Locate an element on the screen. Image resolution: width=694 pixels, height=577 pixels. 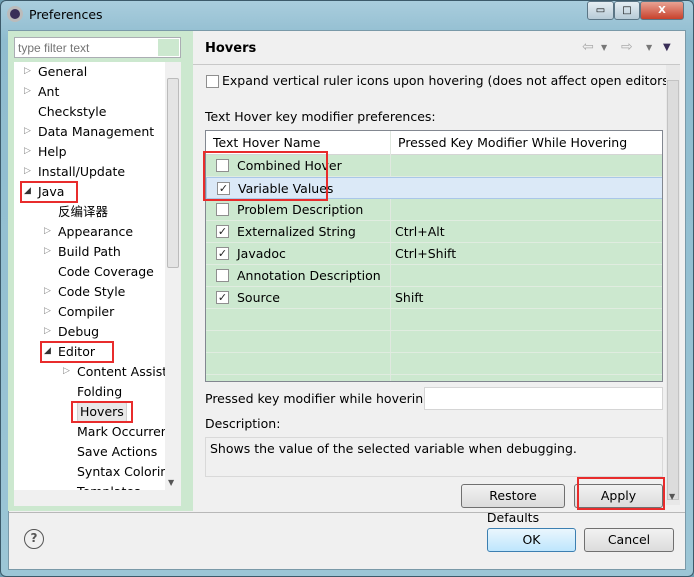
table-row: ✓ Javadoc Ctrl+Shift is located at coordinates (434, 254).